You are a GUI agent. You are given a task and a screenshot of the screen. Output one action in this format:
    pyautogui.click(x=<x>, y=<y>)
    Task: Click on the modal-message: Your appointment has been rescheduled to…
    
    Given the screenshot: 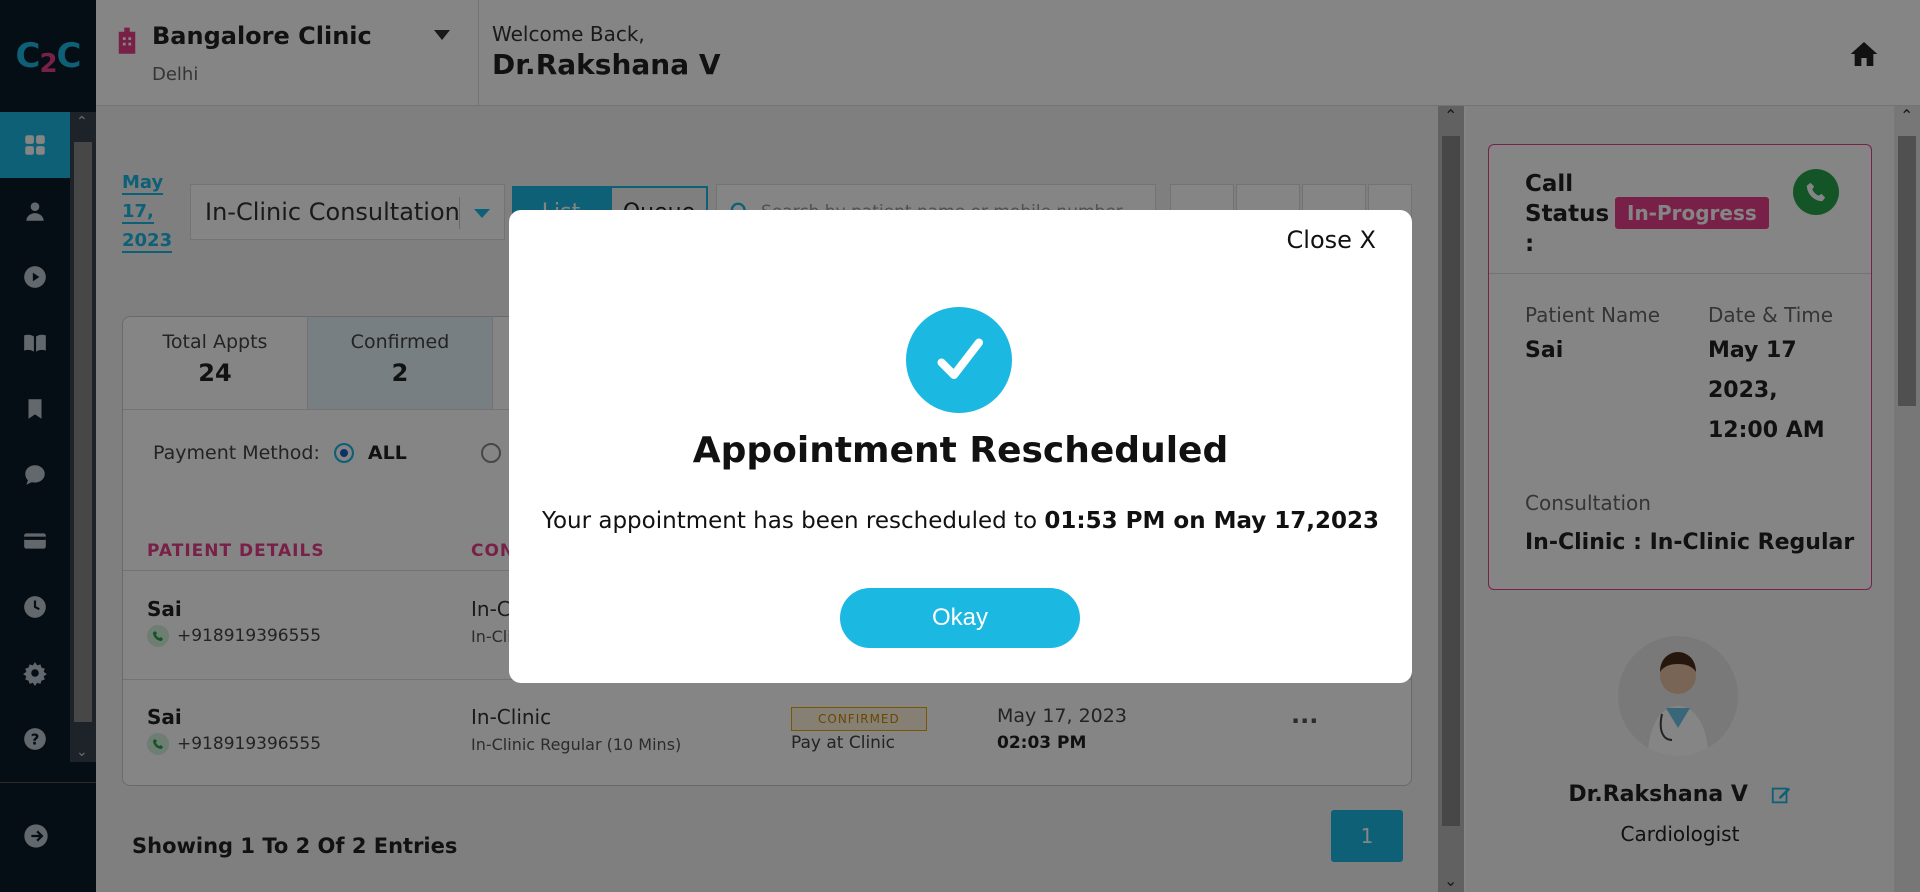 What is the action you would take?
    pyautogui.click(x=960, y=521)
    